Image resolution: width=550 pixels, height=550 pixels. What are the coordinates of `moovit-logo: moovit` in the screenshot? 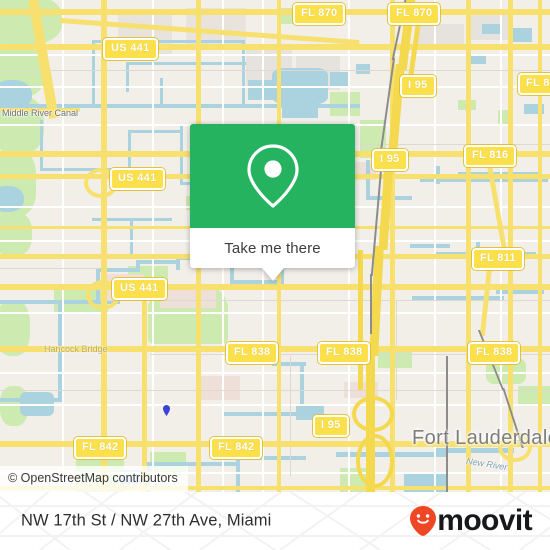 It's located at (471, 520).